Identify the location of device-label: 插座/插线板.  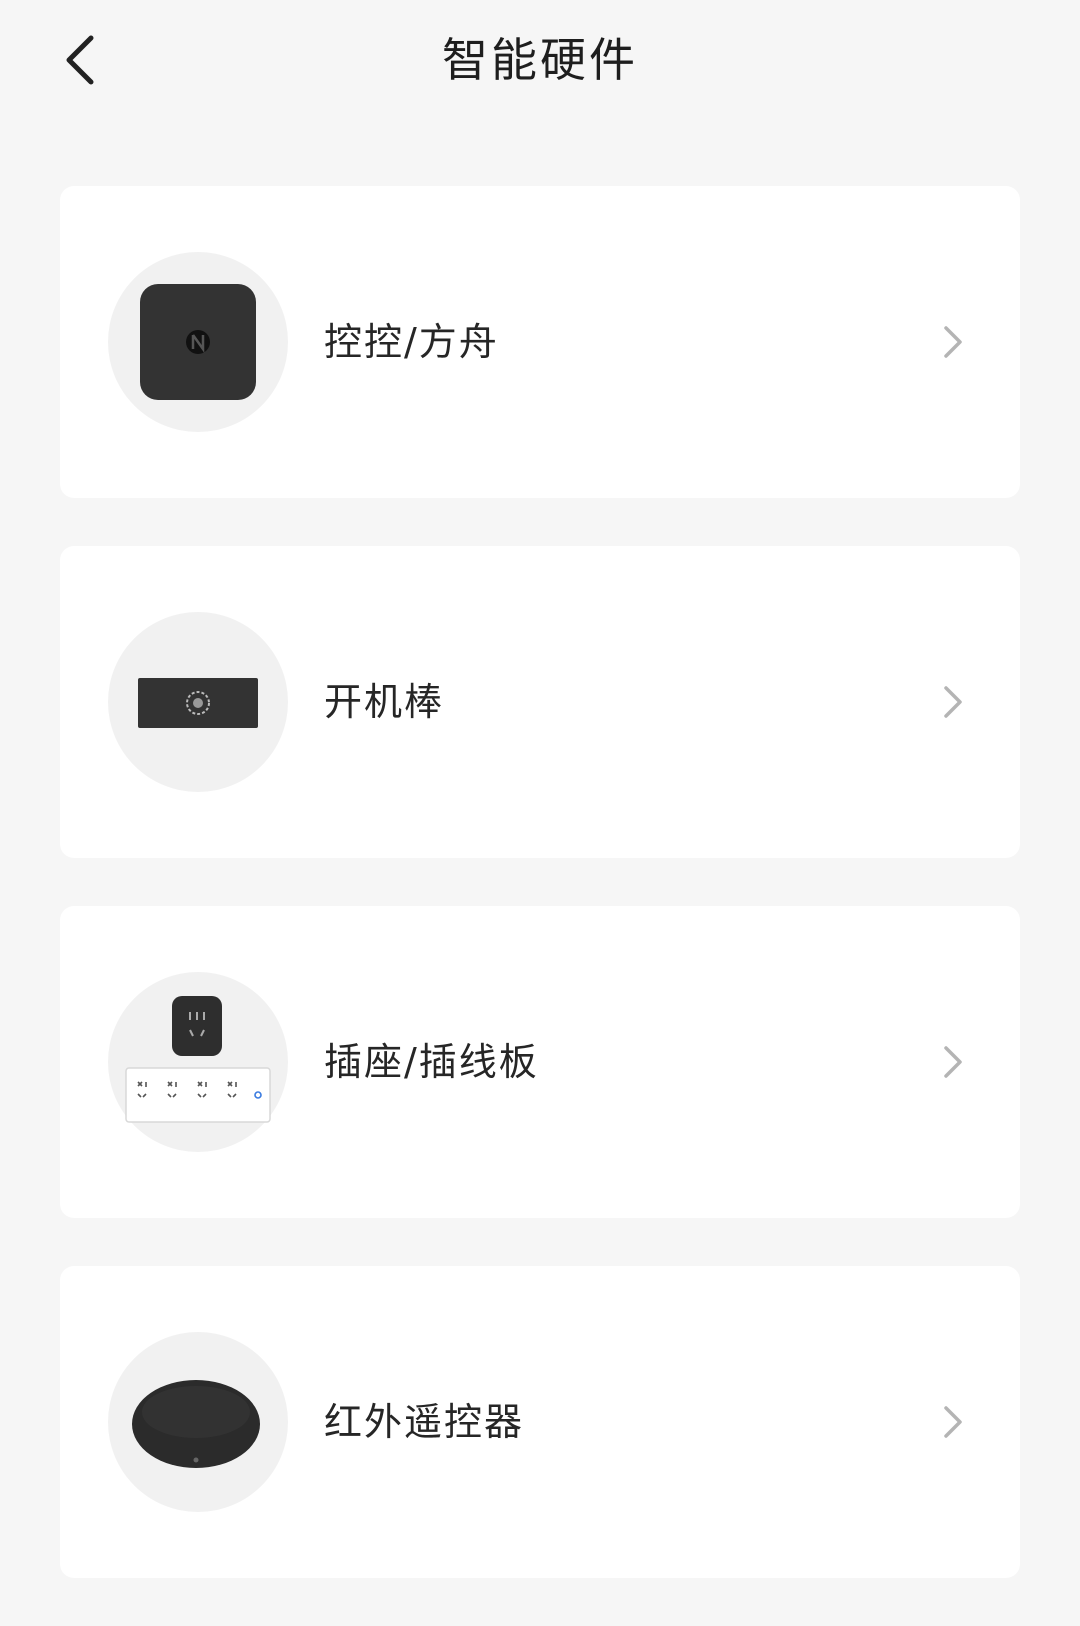
(431, 1062).